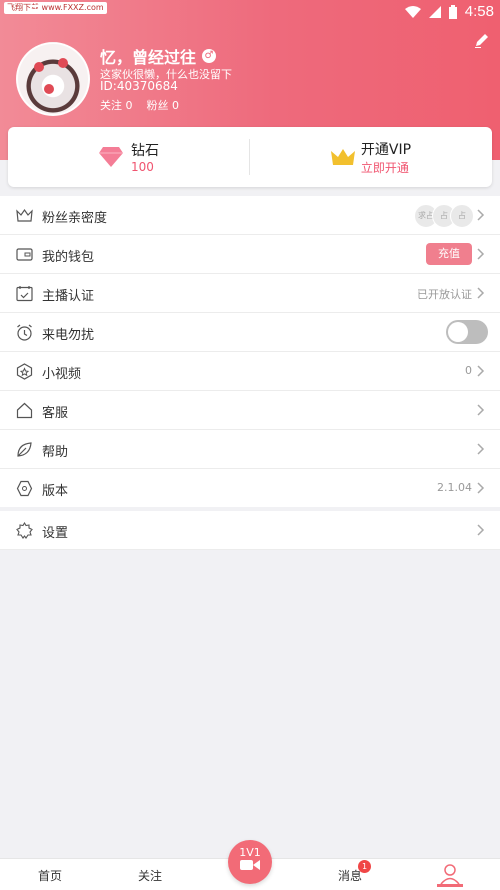 The height and width of the screenshot is (890, 500). I want to click on clock: 4:58, so click(479, 11).